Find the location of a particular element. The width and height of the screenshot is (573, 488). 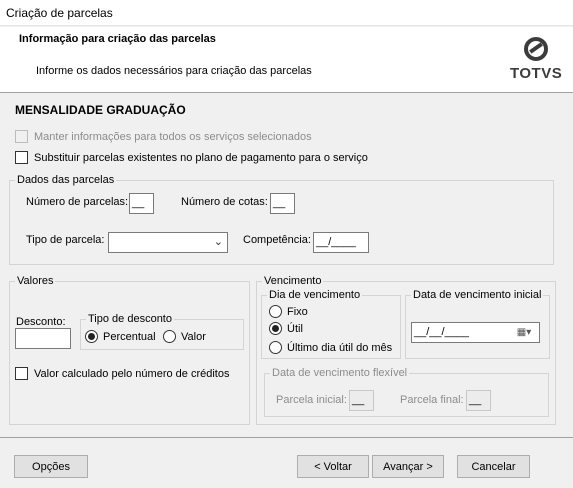

parcela-final-label: Parcela final: is located at coordinates (432, 400).